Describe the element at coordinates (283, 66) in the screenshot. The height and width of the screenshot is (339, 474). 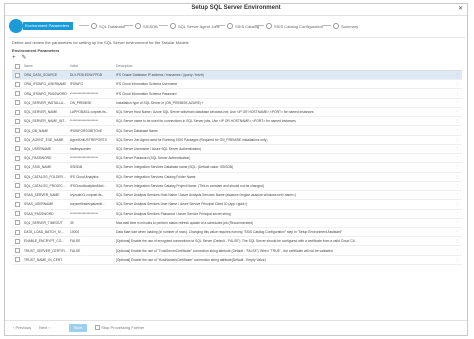
I see `column-header-description: Description` at that location.